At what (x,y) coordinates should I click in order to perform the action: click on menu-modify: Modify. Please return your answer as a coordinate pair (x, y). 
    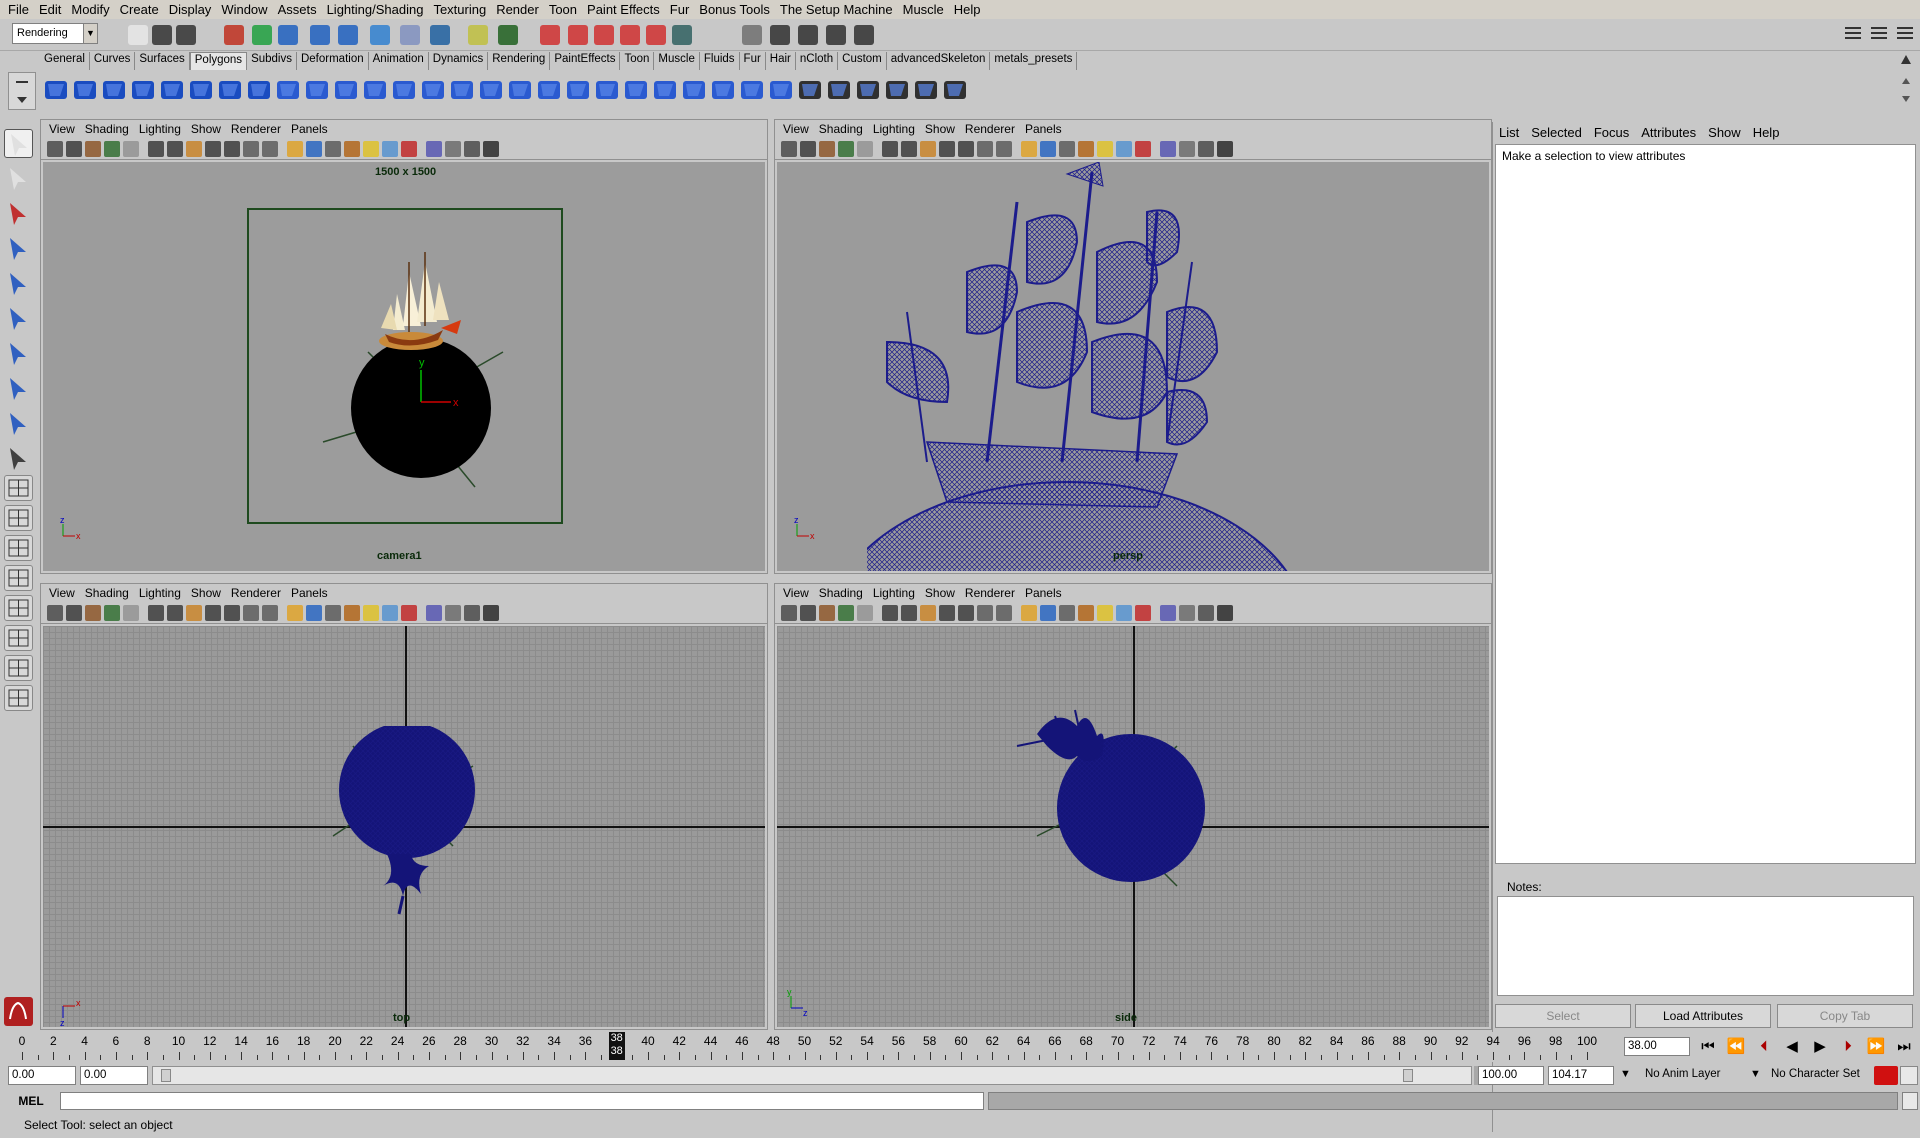
    Looking at the image, I should click on (93, 9).